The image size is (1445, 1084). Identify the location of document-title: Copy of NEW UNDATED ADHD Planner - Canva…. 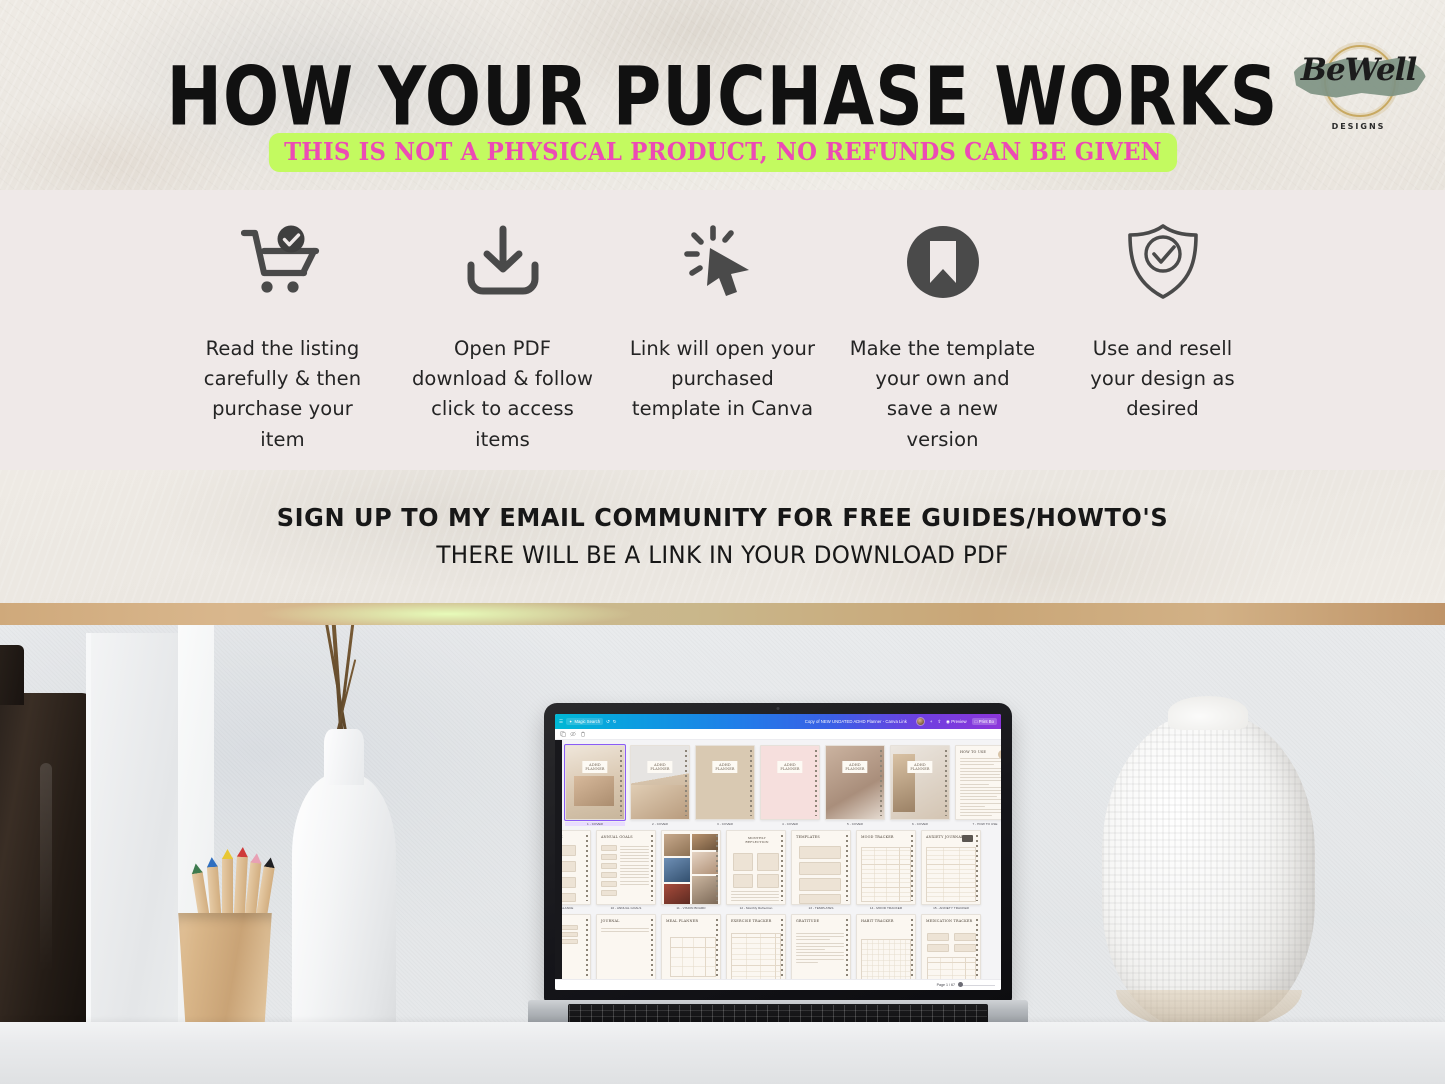
(856, 721).